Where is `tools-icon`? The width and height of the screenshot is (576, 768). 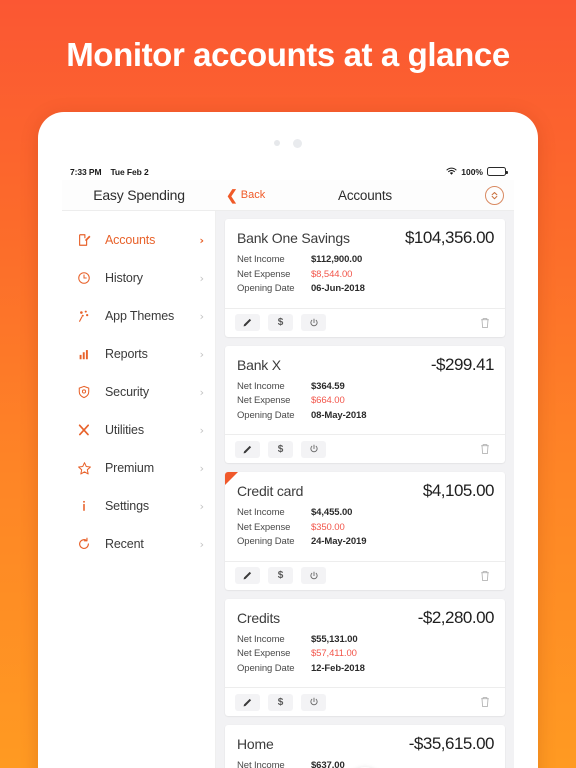
tools-icon is located at coordinates (84, 430).